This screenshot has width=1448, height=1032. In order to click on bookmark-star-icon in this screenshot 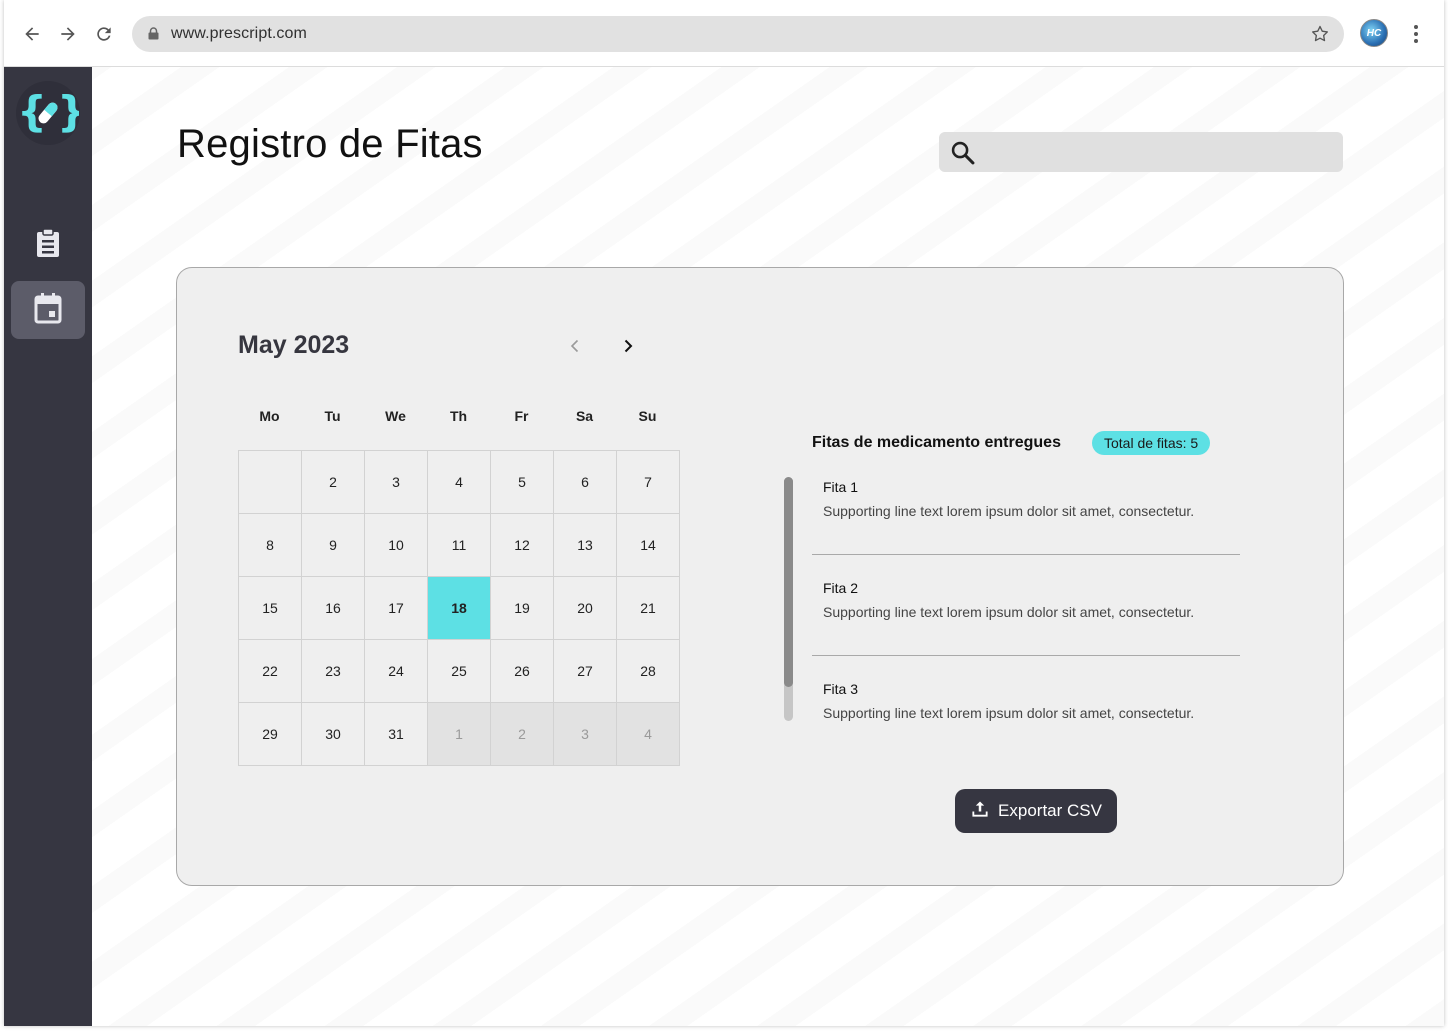, I will do `click(1320, 36)`.